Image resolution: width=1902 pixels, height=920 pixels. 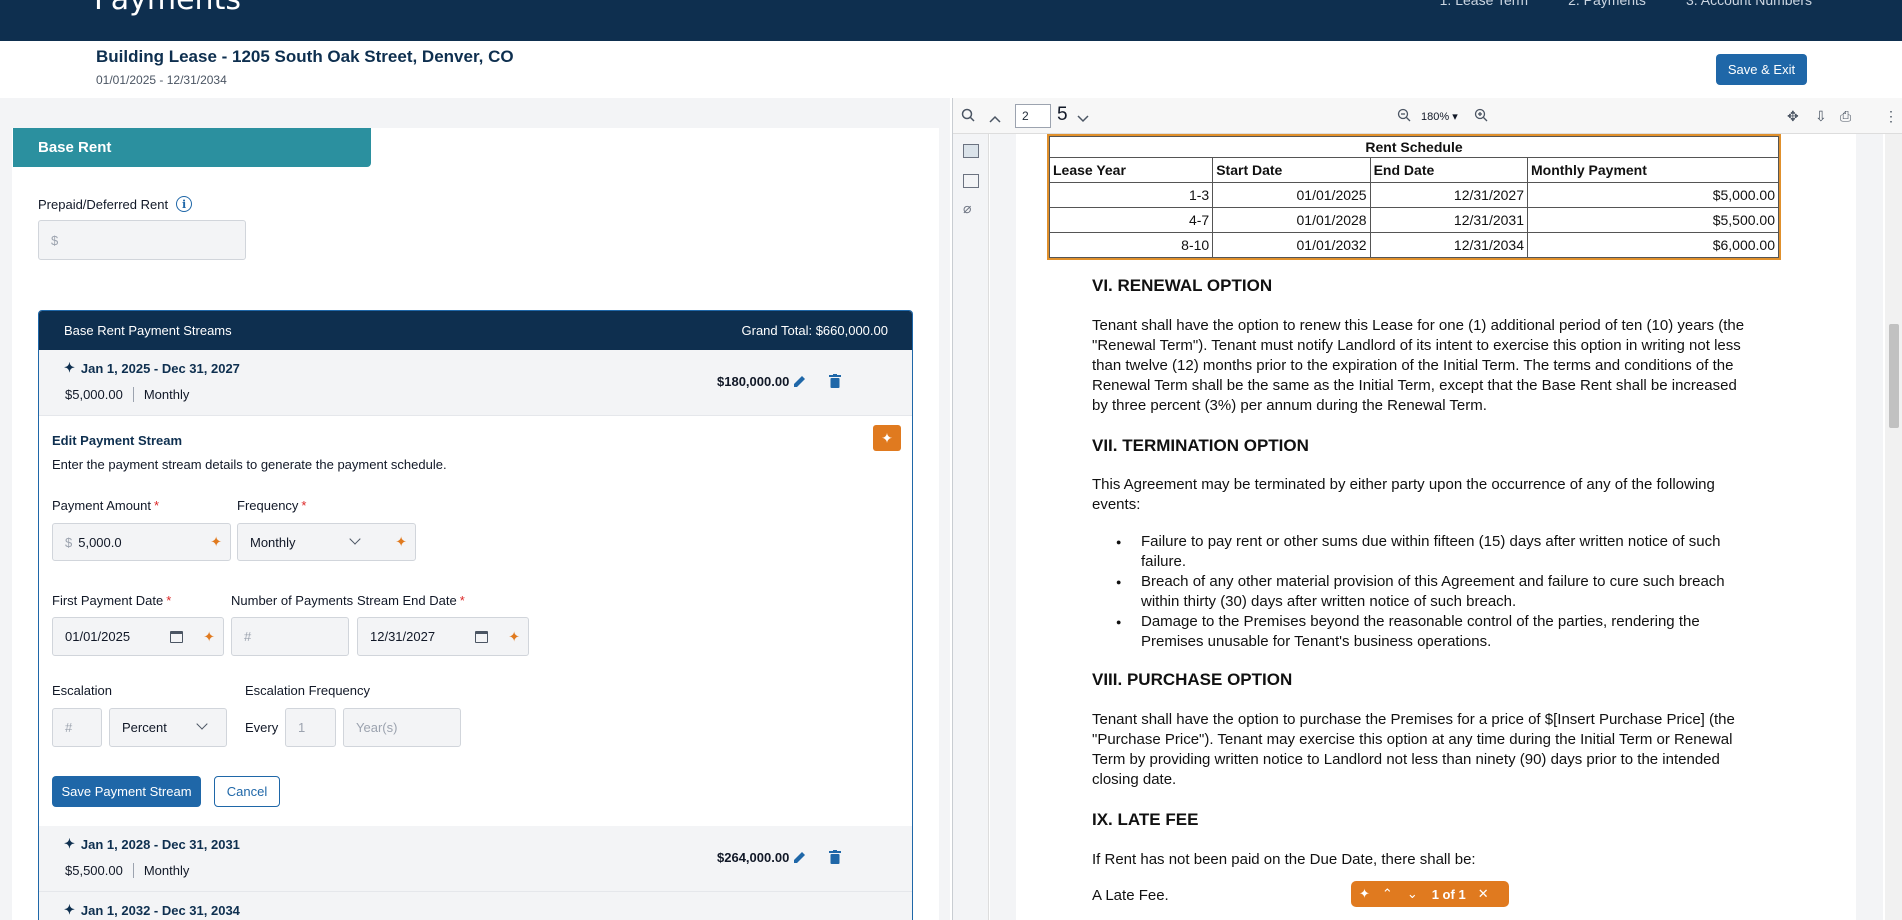 What do you see at coordinates (161, 80) in the screenshot?
I see `lease-dates: 01/01/2025 - 12/31/2034` at bounding box center [161, 80].